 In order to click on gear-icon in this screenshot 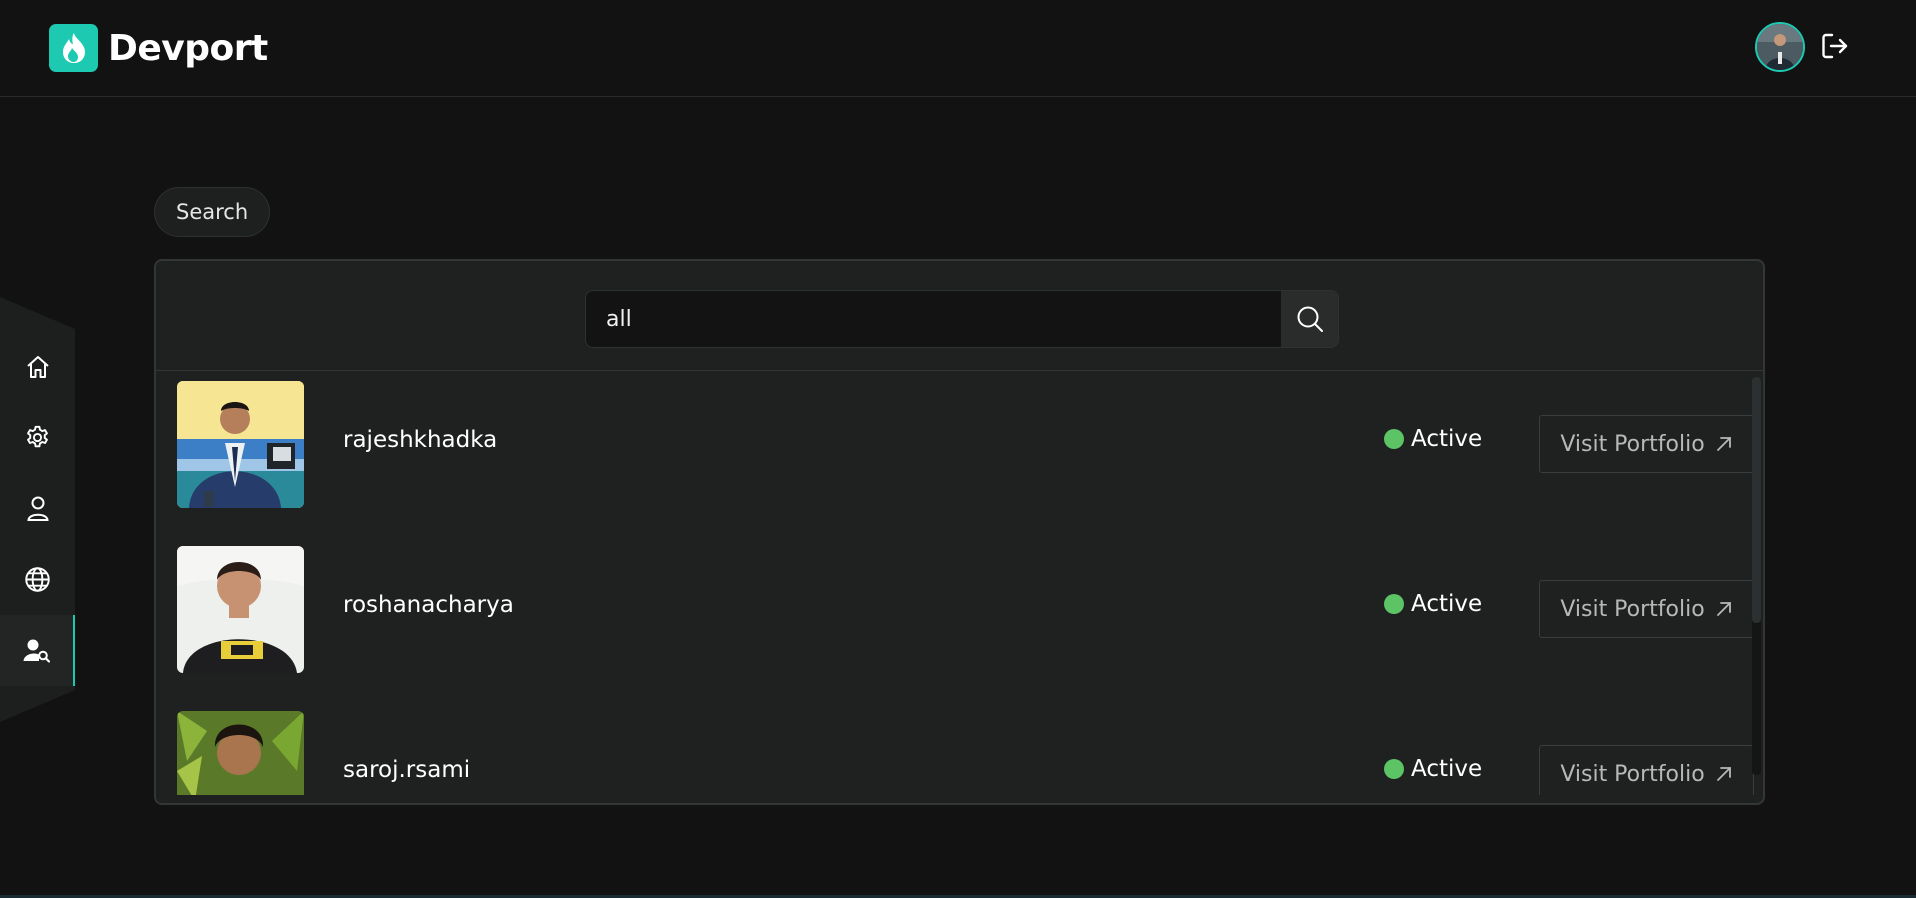, I will do `click(37, 436)`.